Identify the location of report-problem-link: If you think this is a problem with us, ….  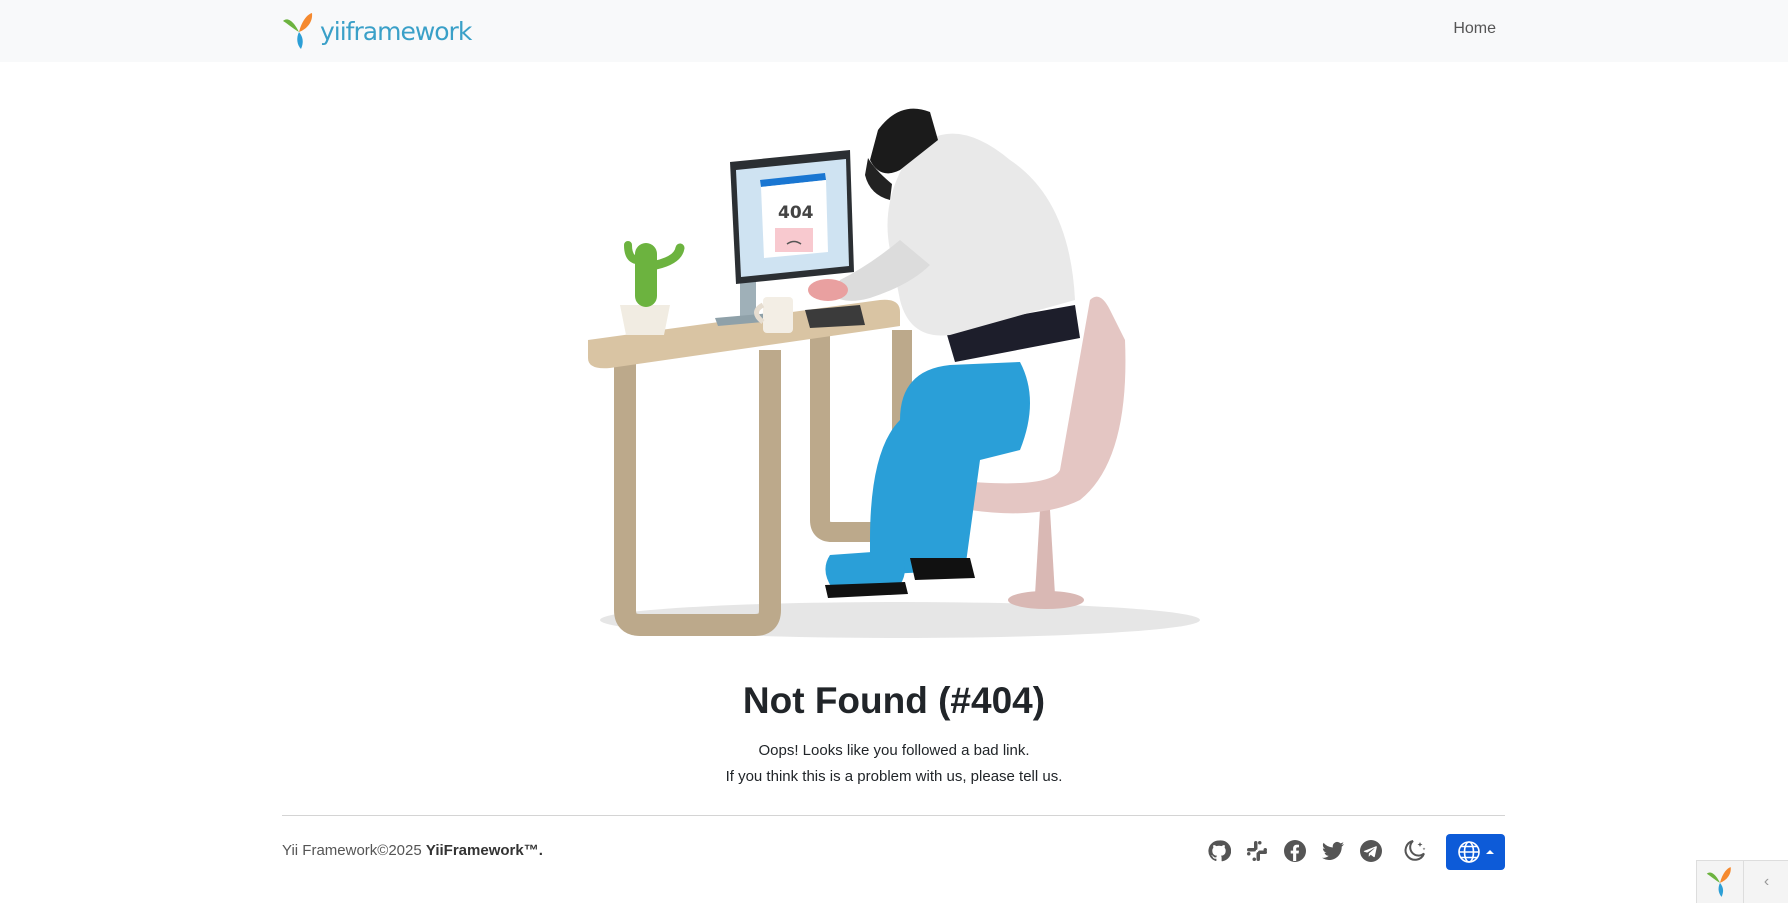
(894, 776).